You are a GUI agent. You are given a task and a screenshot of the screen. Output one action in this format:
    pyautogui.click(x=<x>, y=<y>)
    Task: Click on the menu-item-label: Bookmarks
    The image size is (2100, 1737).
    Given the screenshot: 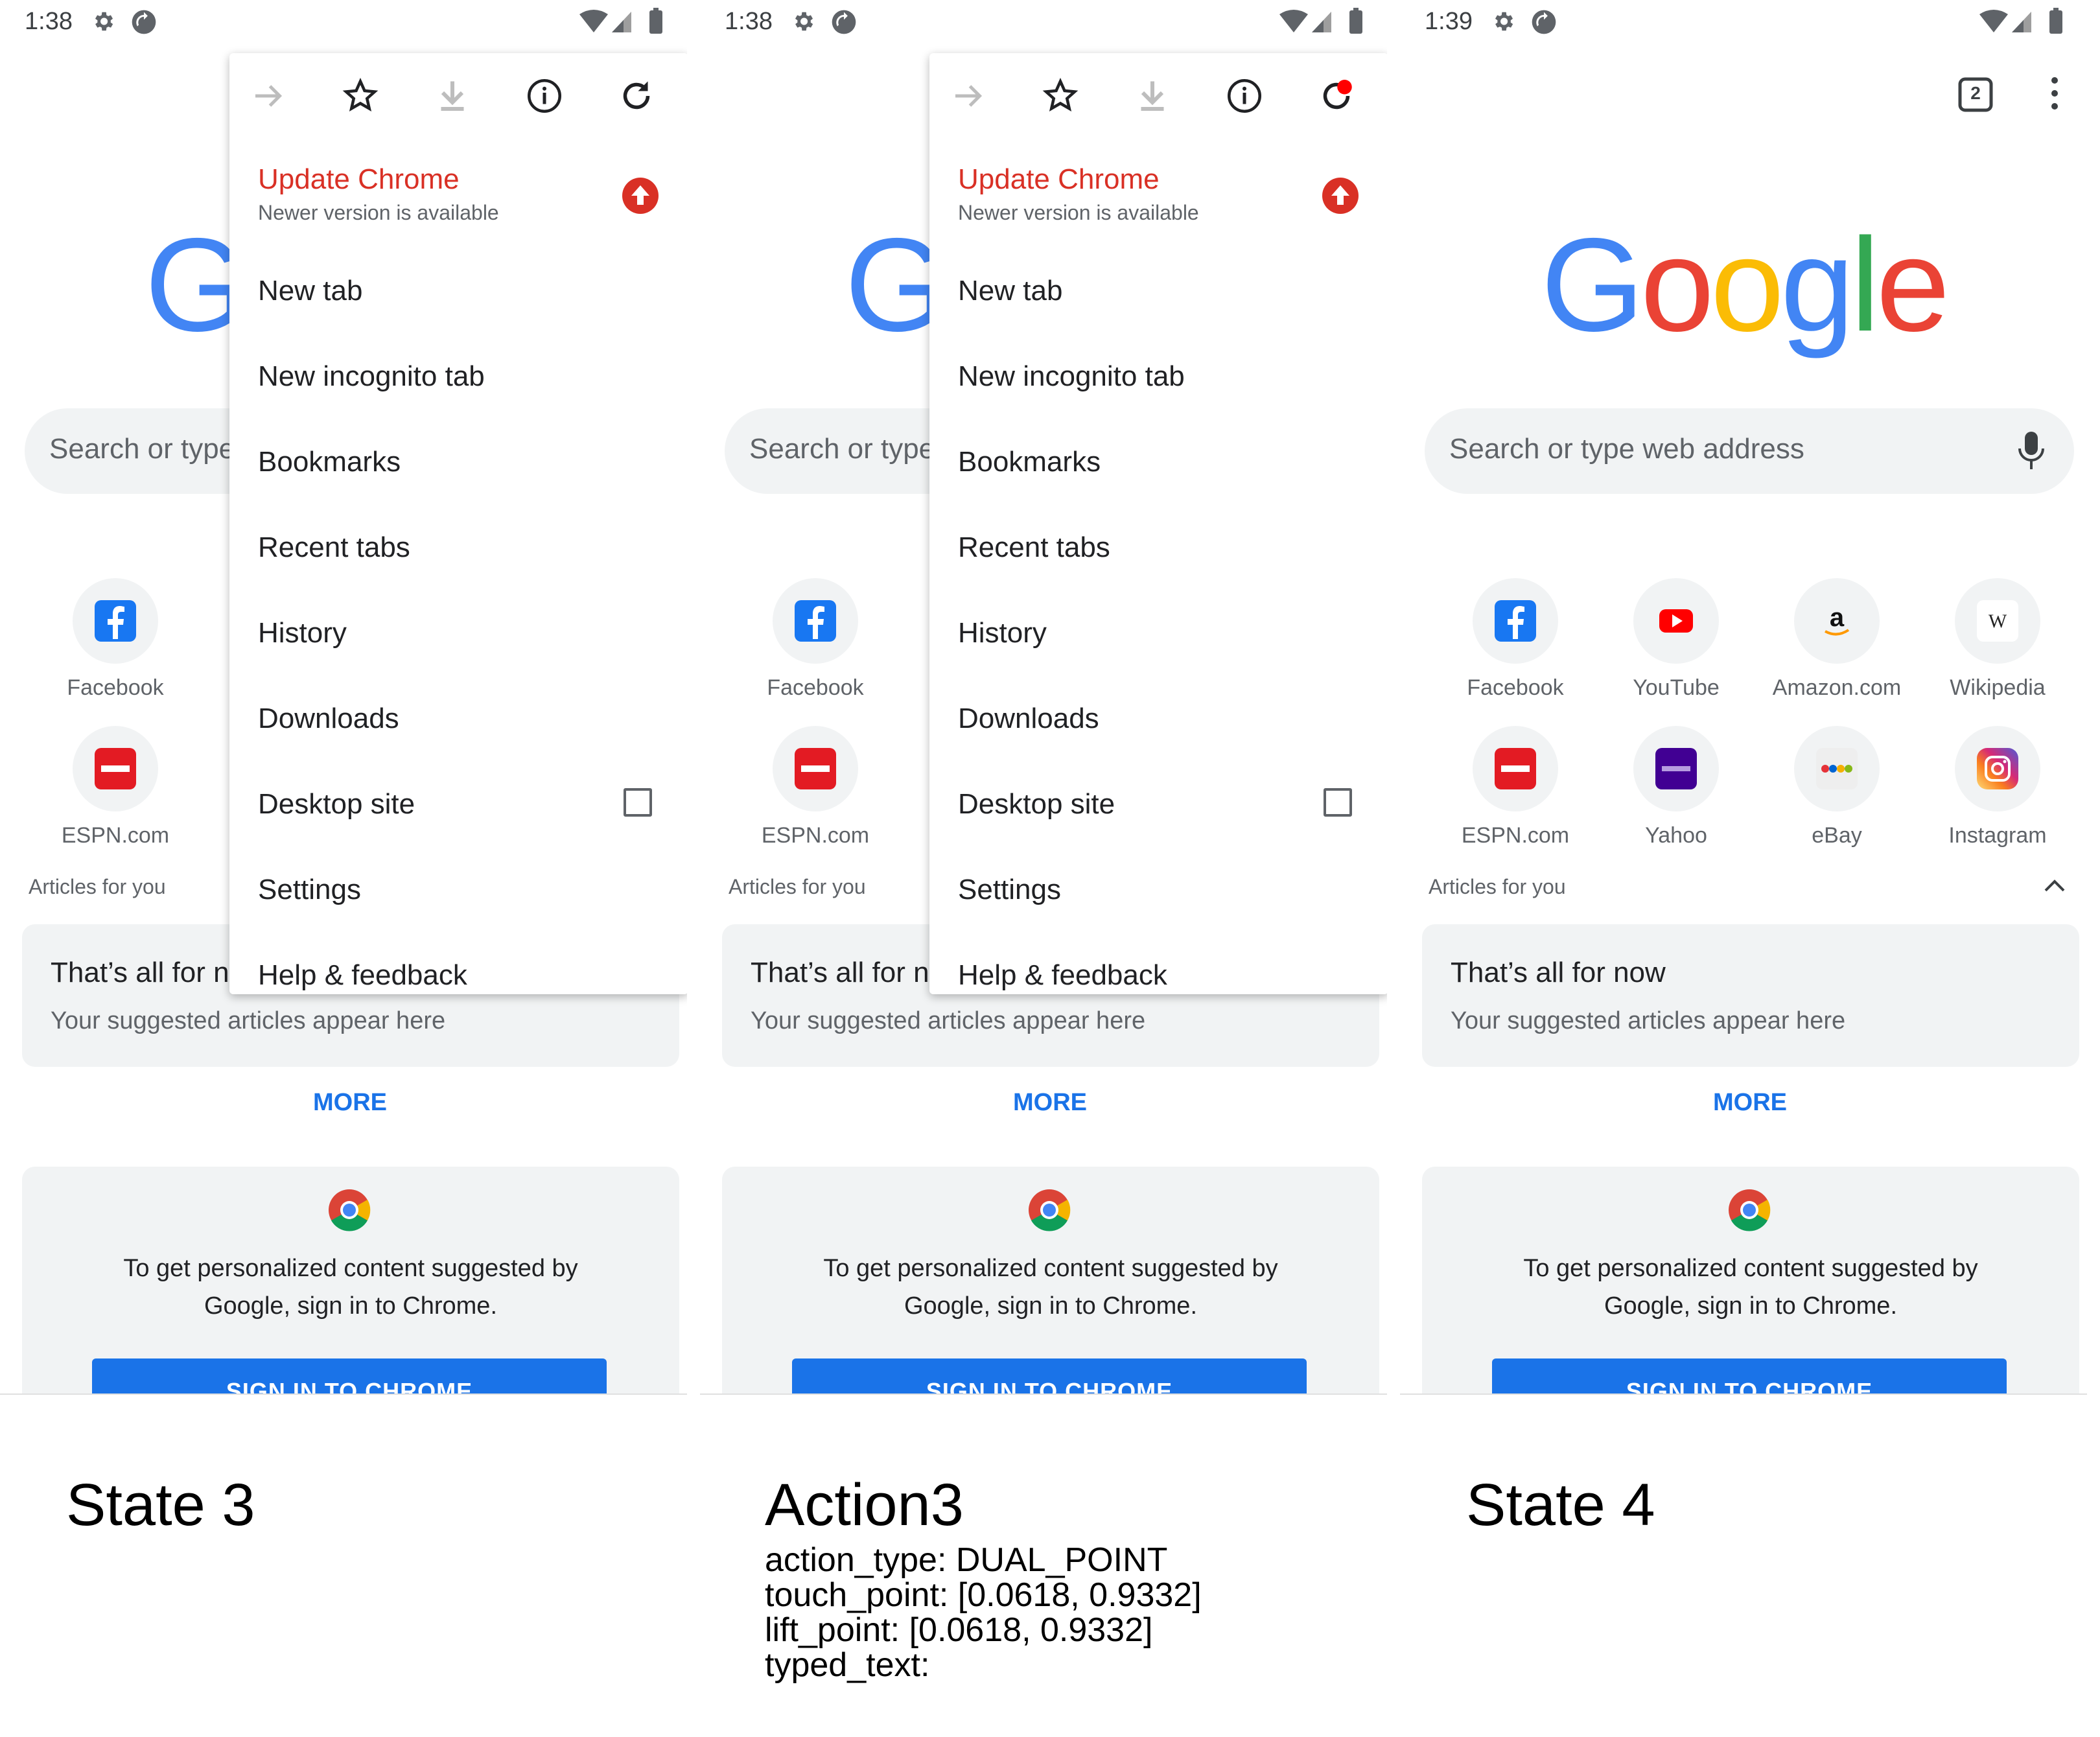 What is the action you would take?
    pyautogui.click(x=329, y=462)
    